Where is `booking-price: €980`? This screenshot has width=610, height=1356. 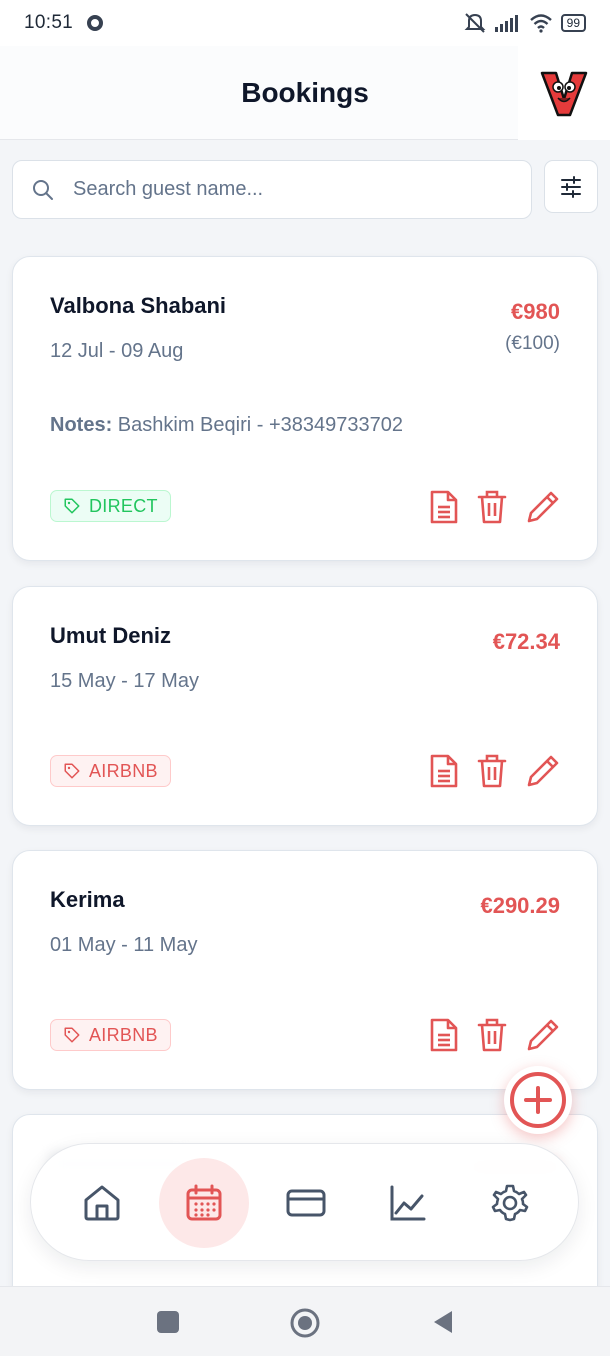 booking-price: €980 is located at coordinates (535, 311).